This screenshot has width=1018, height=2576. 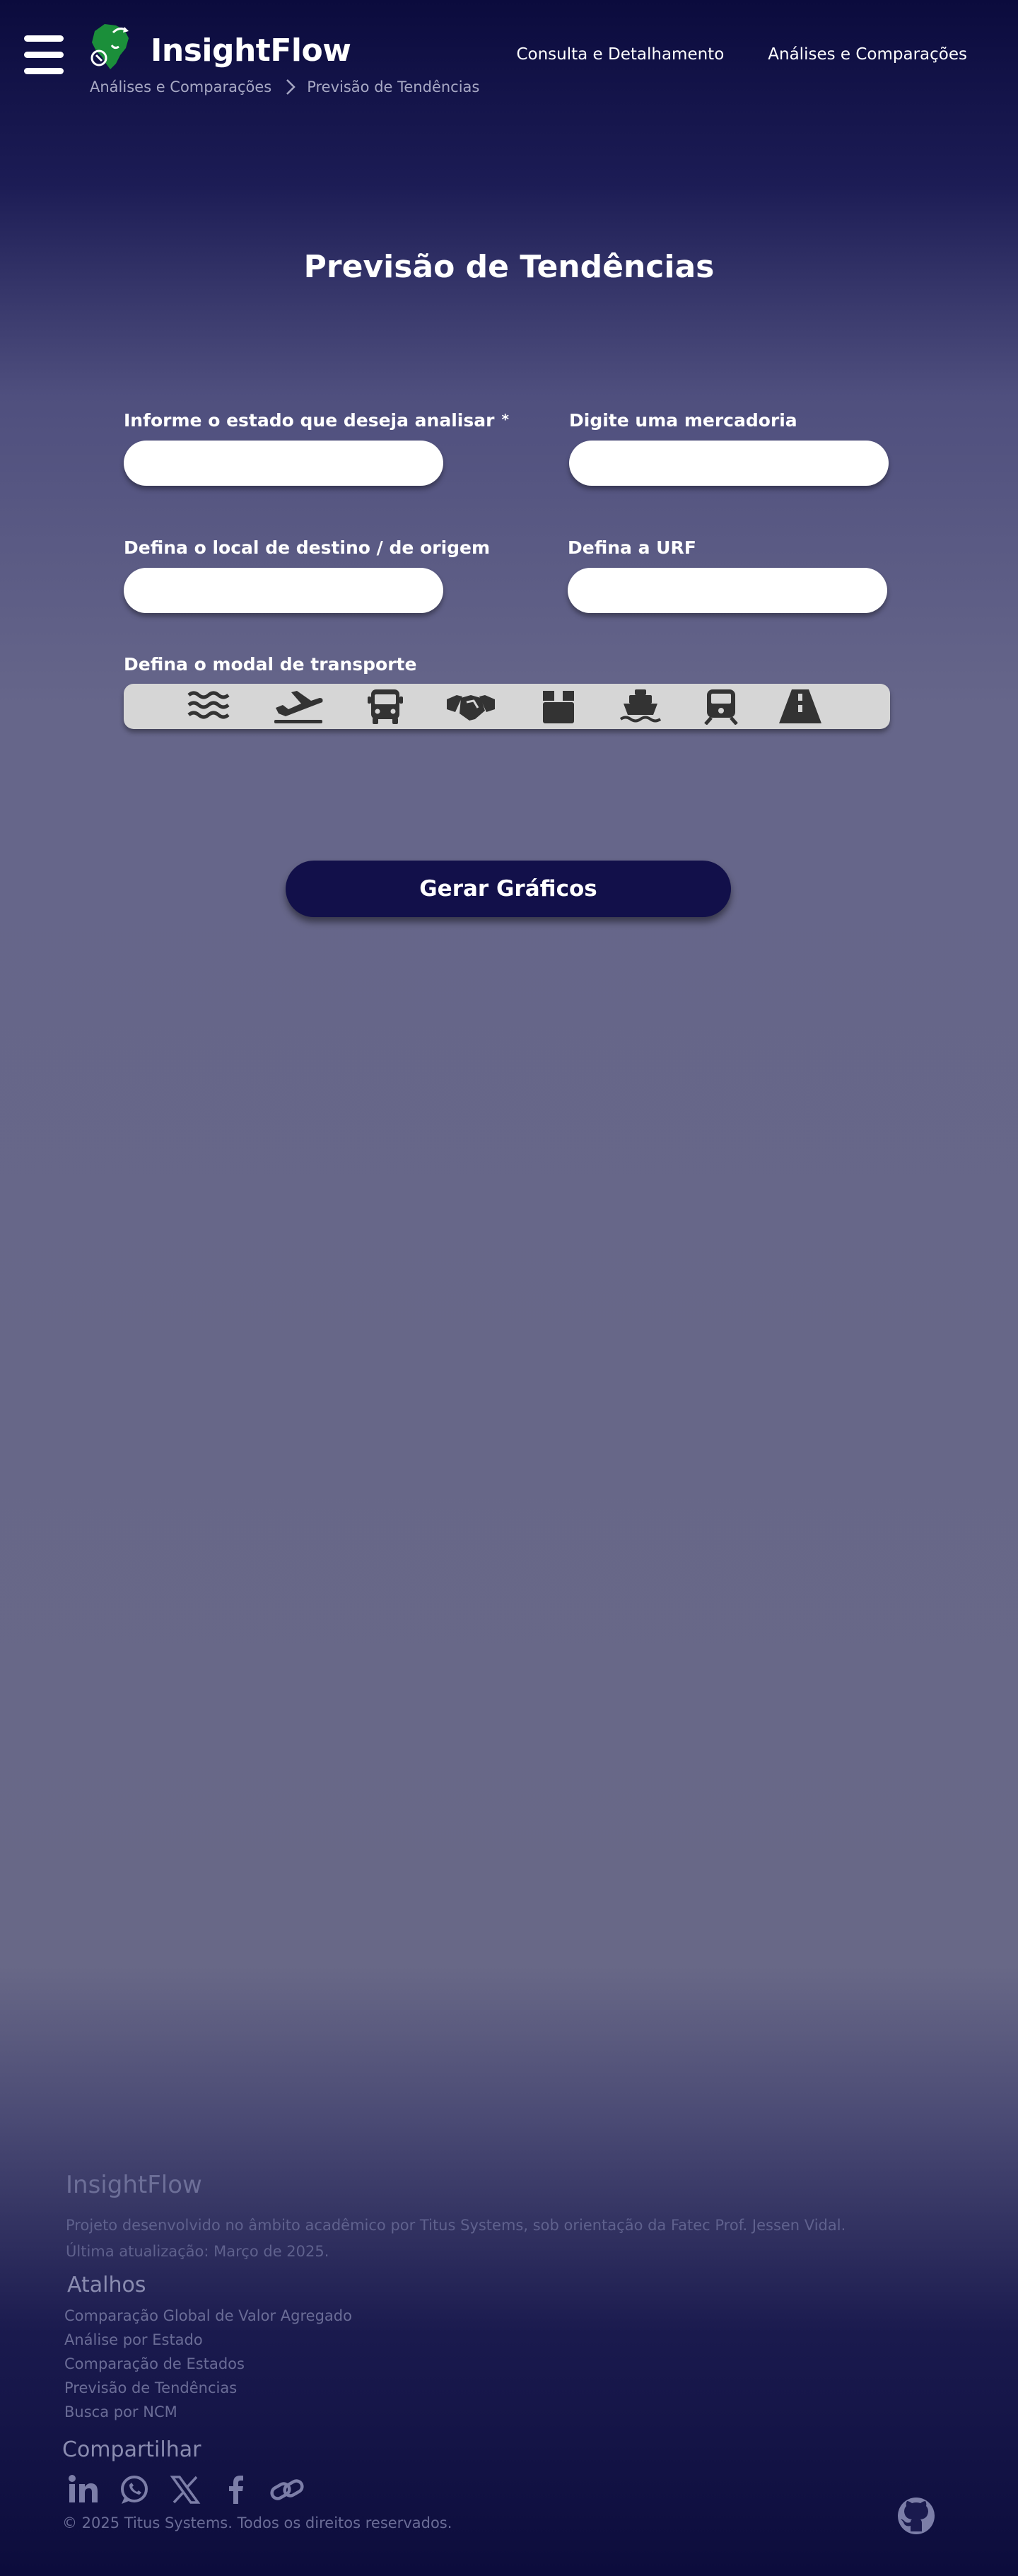 What do you see at coordinates (508, 889) in the screenshot?
I see `generate-charts-button: Gerar Gráficos` at bounding box center [508, 889].